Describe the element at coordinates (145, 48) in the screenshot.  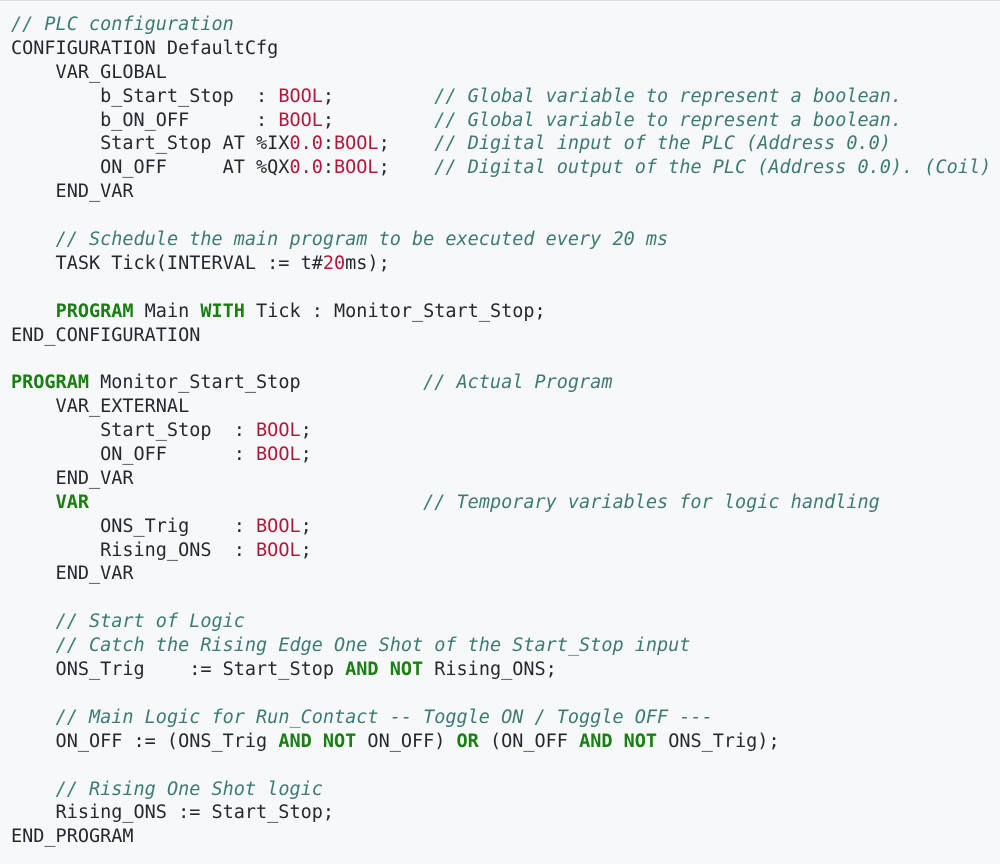
I see `code-text: CONFIGURATION DefaultCfg` at that location.